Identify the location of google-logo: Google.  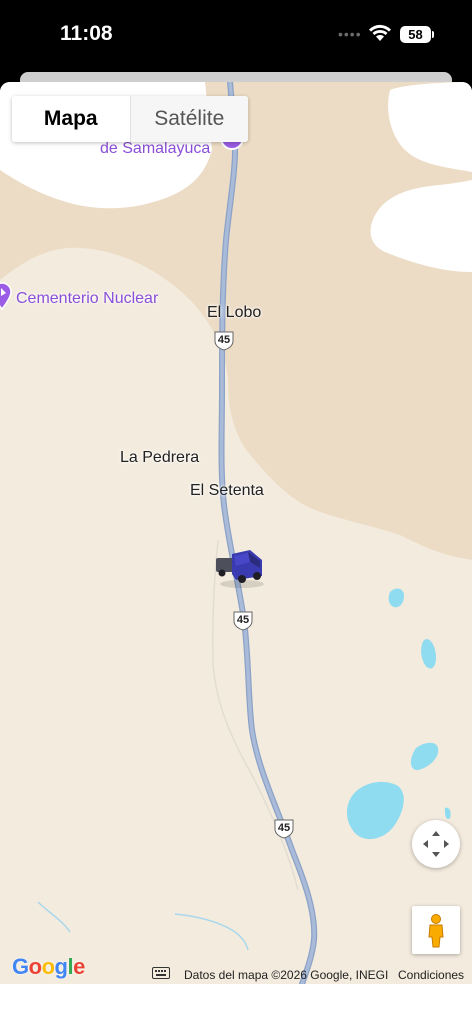
(48, 967).